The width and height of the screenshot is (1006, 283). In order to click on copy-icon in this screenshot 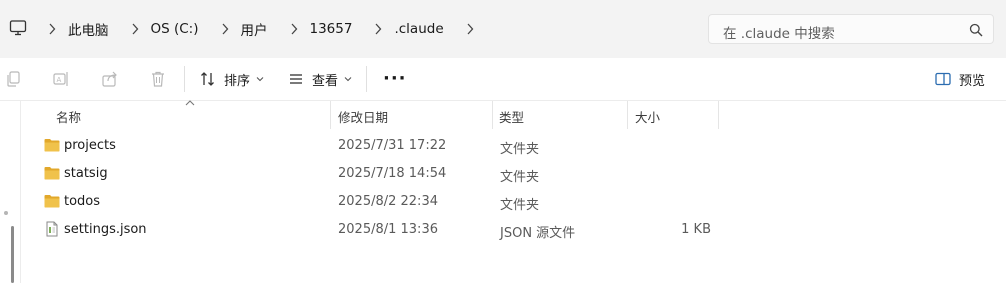, I will do `click(14, 79)`.